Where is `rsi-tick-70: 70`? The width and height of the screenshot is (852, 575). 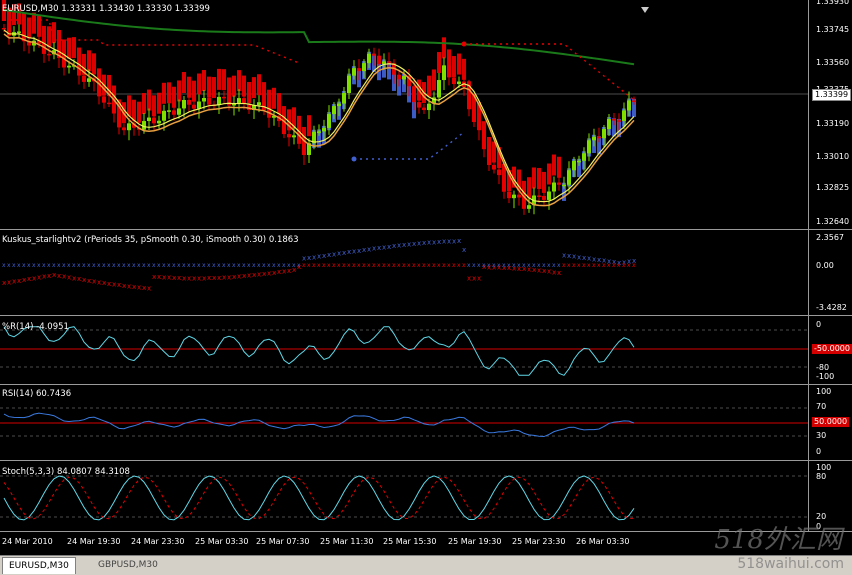 rsi-tick-70: 70 is located at coordinates (821, 406).